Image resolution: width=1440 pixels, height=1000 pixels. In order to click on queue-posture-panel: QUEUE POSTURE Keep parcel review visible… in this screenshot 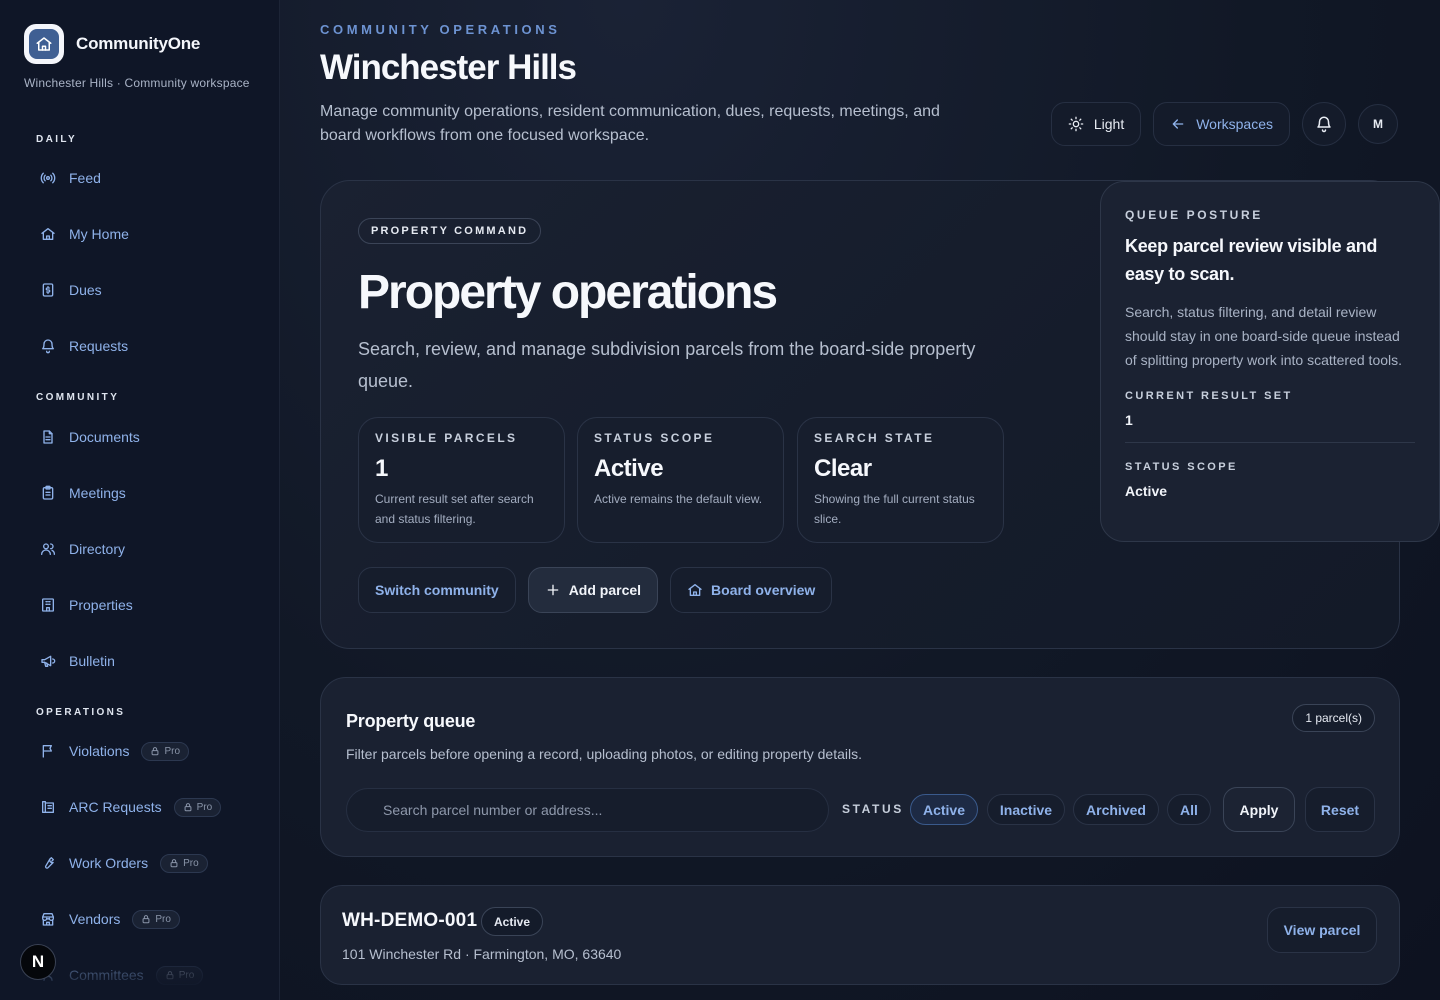, I will do `click(1270, 361)`.